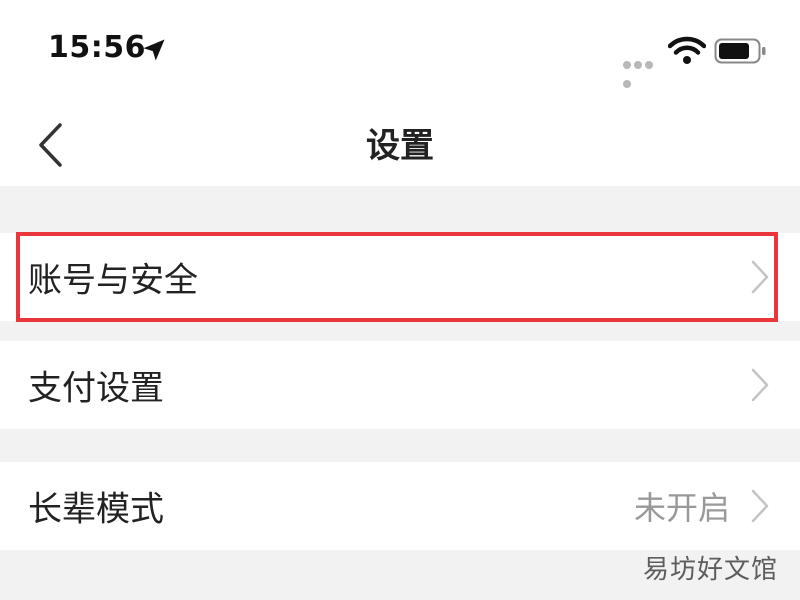  I want to click on battery-icon, so click(740, 51).